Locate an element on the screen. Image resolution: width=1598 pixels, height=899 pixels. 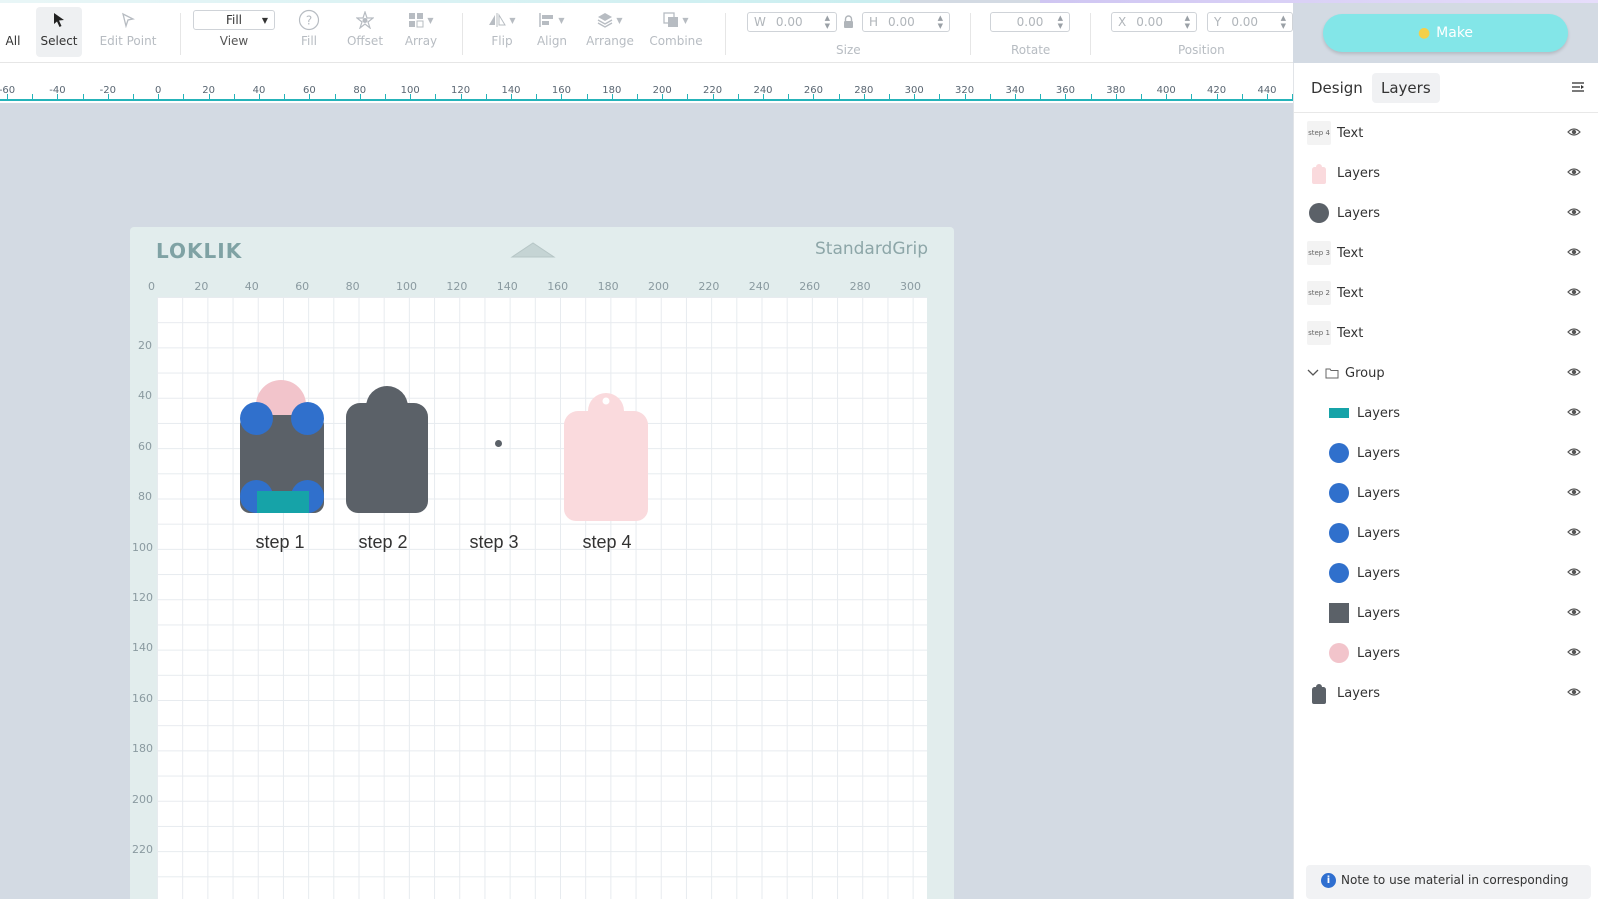
step-label: step 4 is located at coordinates (606, 542).